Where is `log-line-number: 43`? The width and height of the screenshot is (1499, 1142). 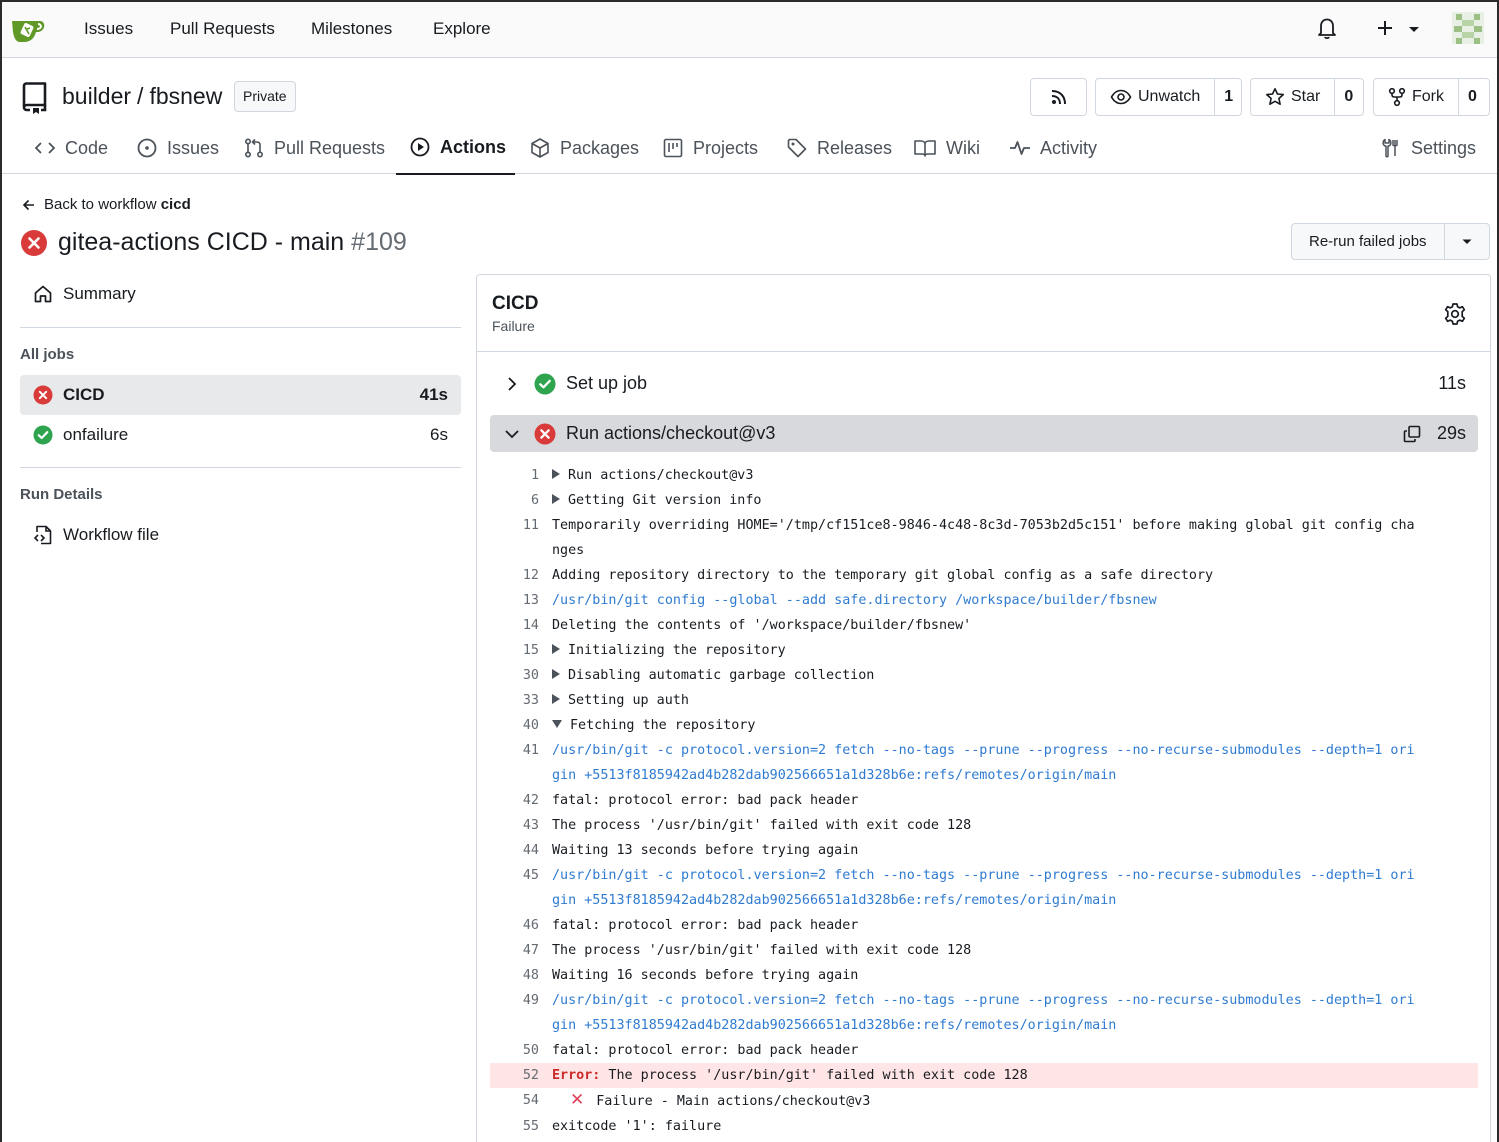 log-line-number: 43 is located at coordinates (521, 825).